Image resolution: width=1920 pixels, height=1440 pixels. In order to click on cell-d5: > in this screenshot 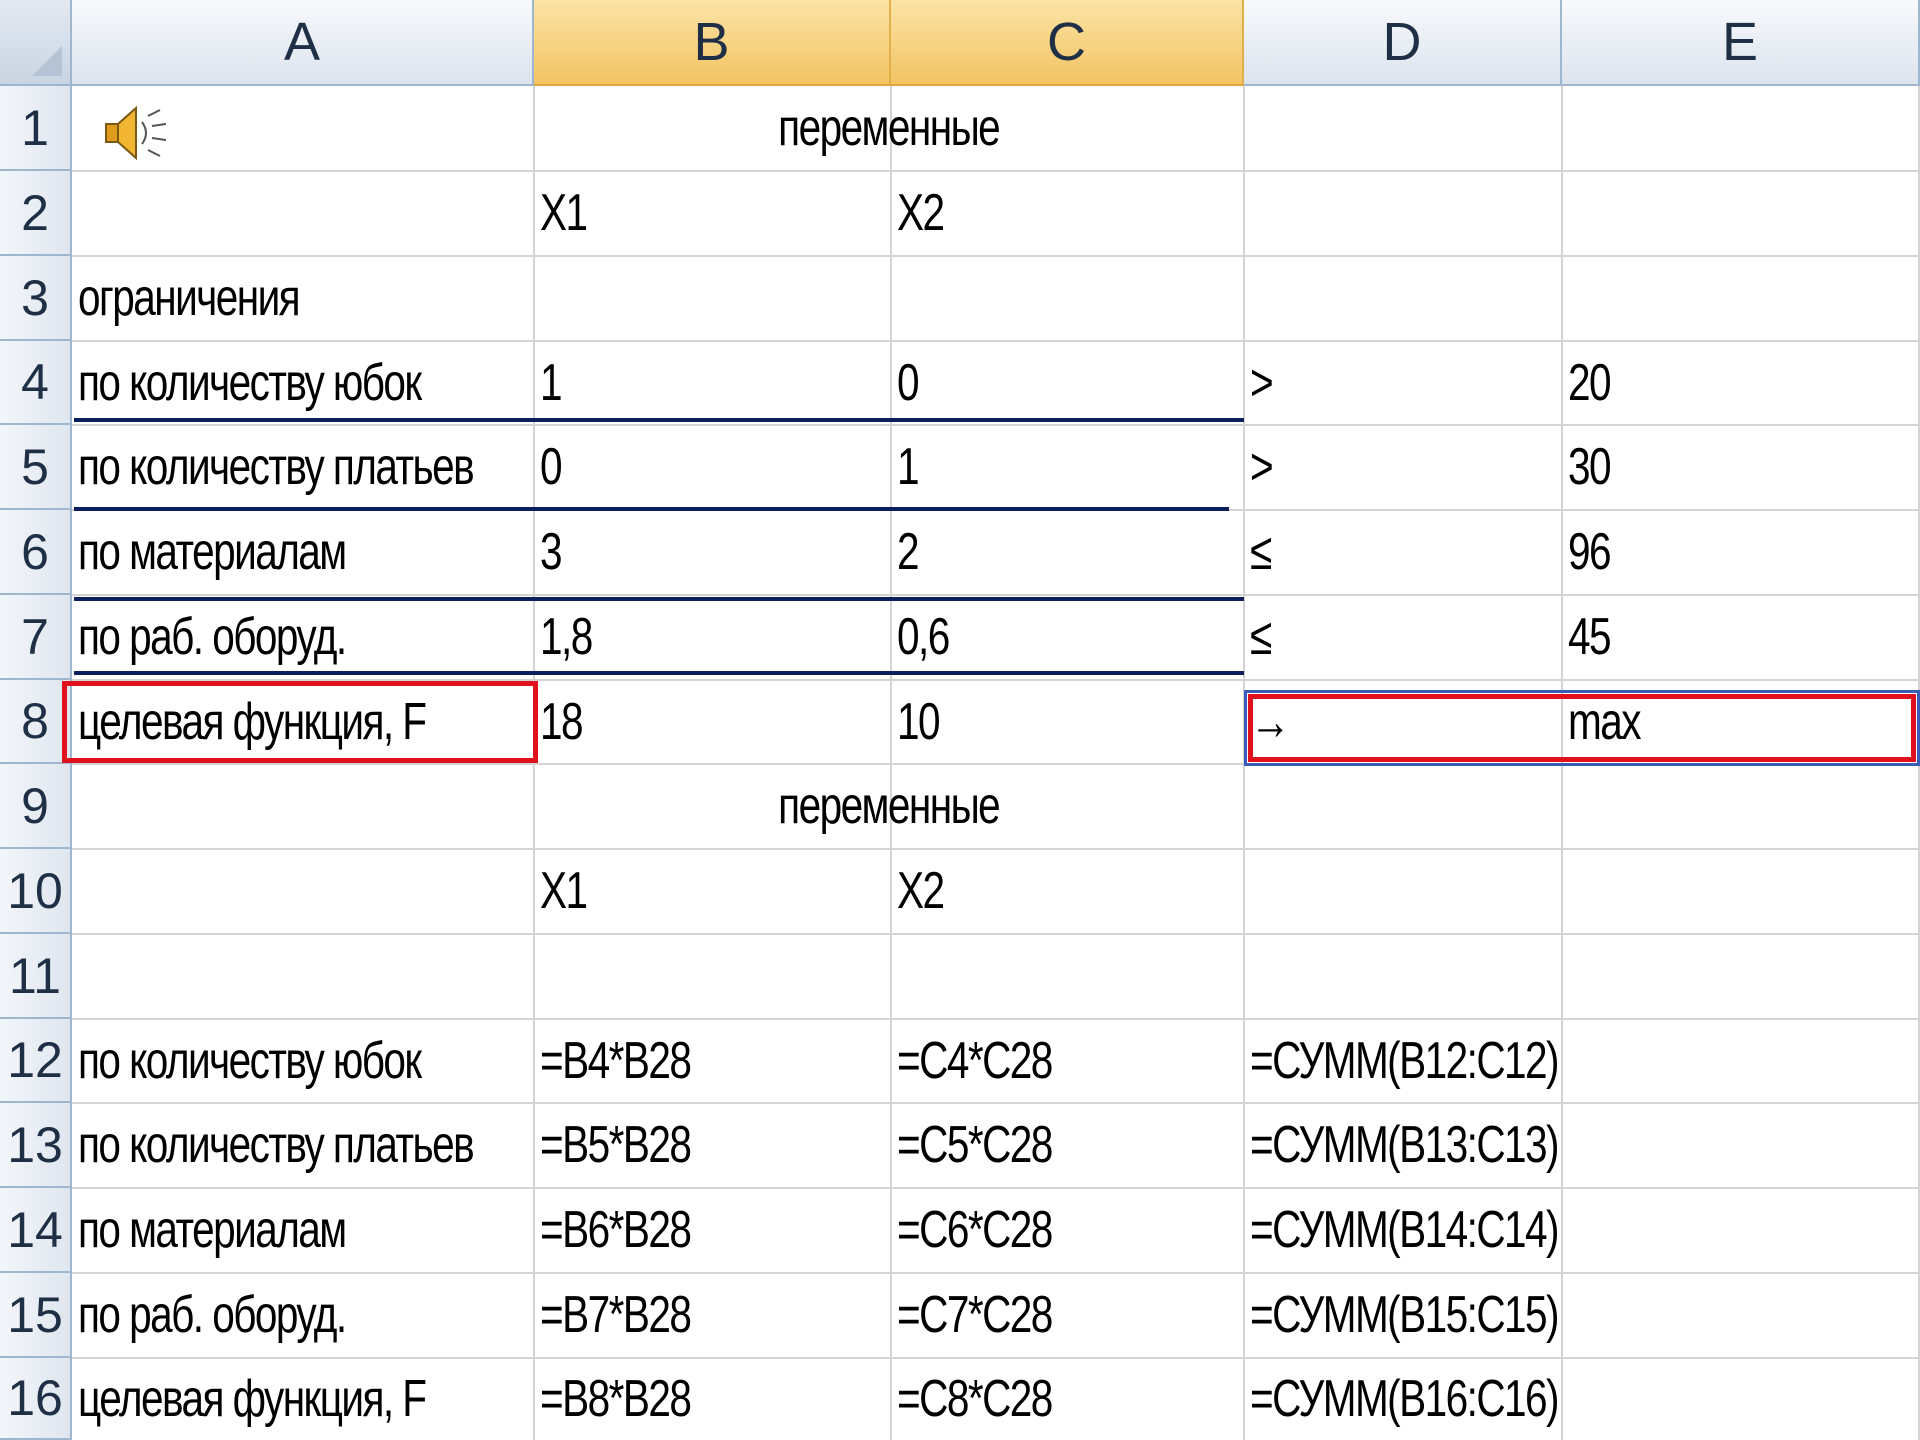, I will do `click(1403, 467)`.